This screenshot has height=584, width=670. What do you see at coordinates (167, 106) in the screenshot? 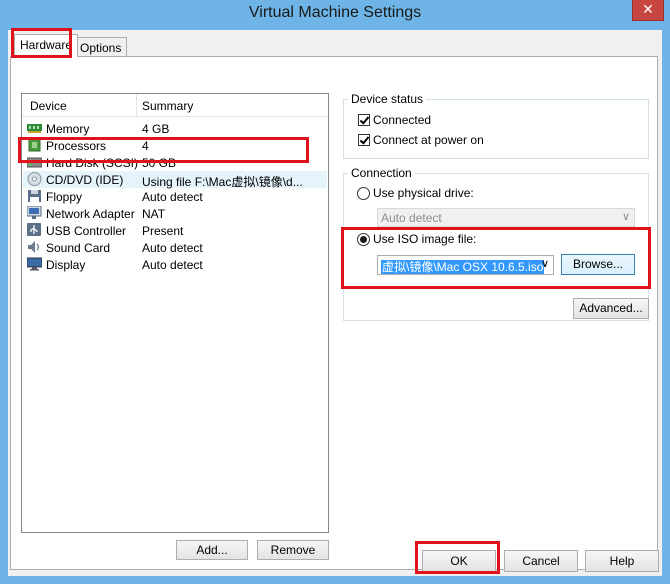
I see `column-header-summary: Summary` at bounding box center [167, 106].